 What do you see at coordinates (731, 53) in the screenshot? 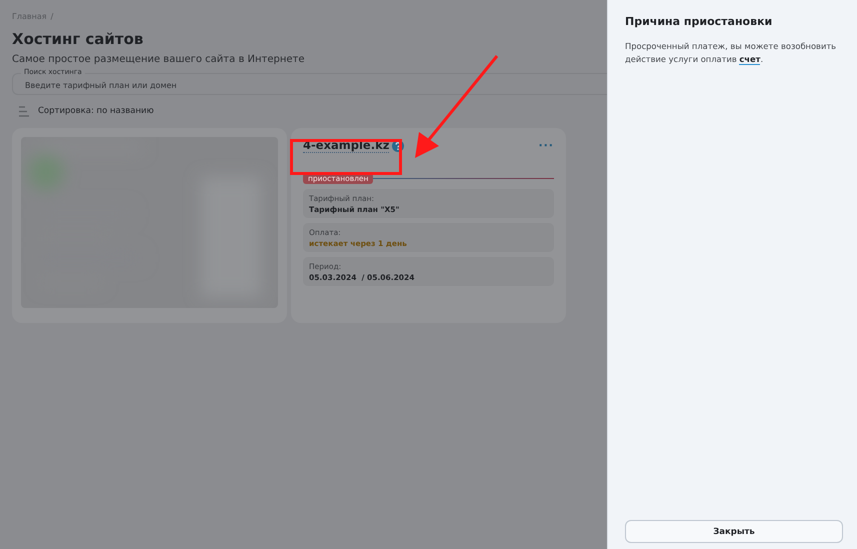
I see `reason-text: Просроченный платеж, вы можете возобновить действие услуги оплатив счет.` at bounding box center [731, 53].